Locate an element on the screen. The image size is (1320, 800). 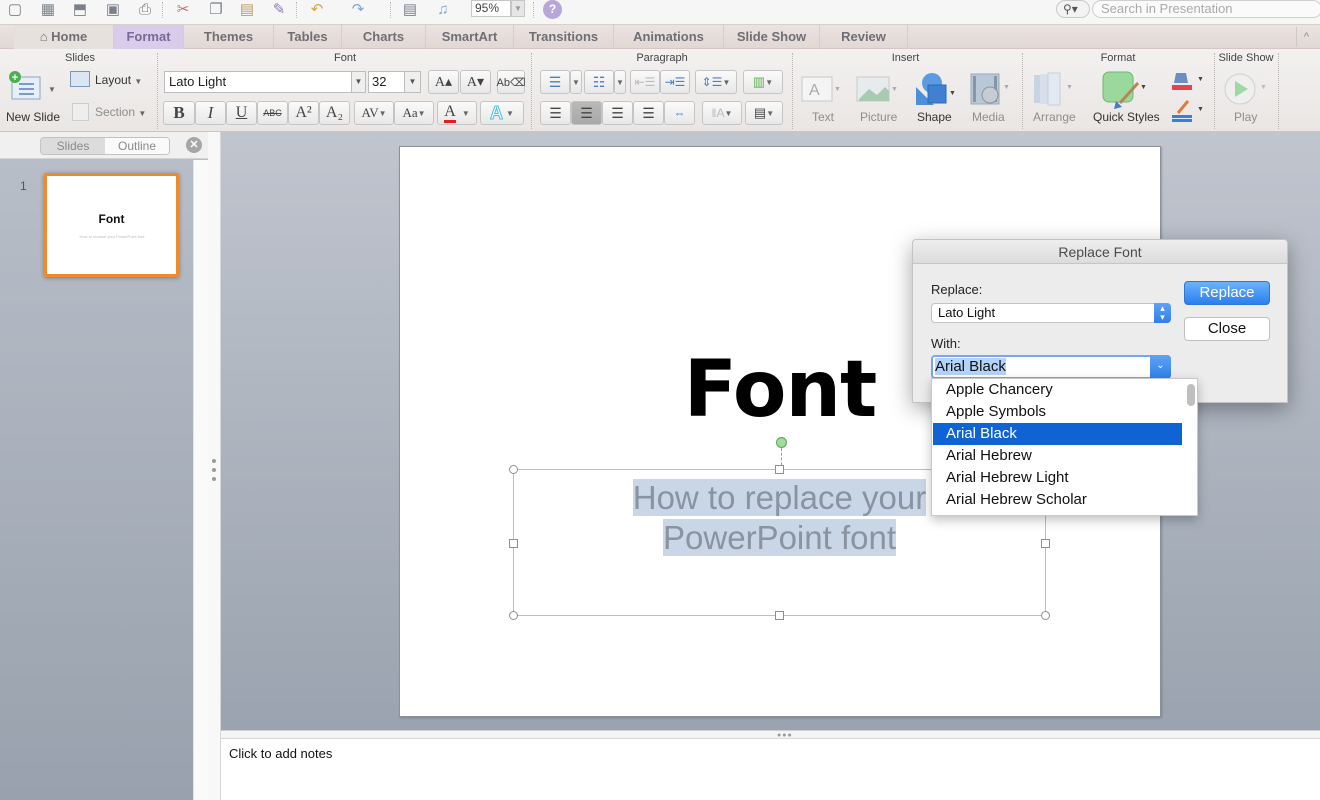
collapse-ribbon-icon: ^ is located at coordinates (1306, 37).